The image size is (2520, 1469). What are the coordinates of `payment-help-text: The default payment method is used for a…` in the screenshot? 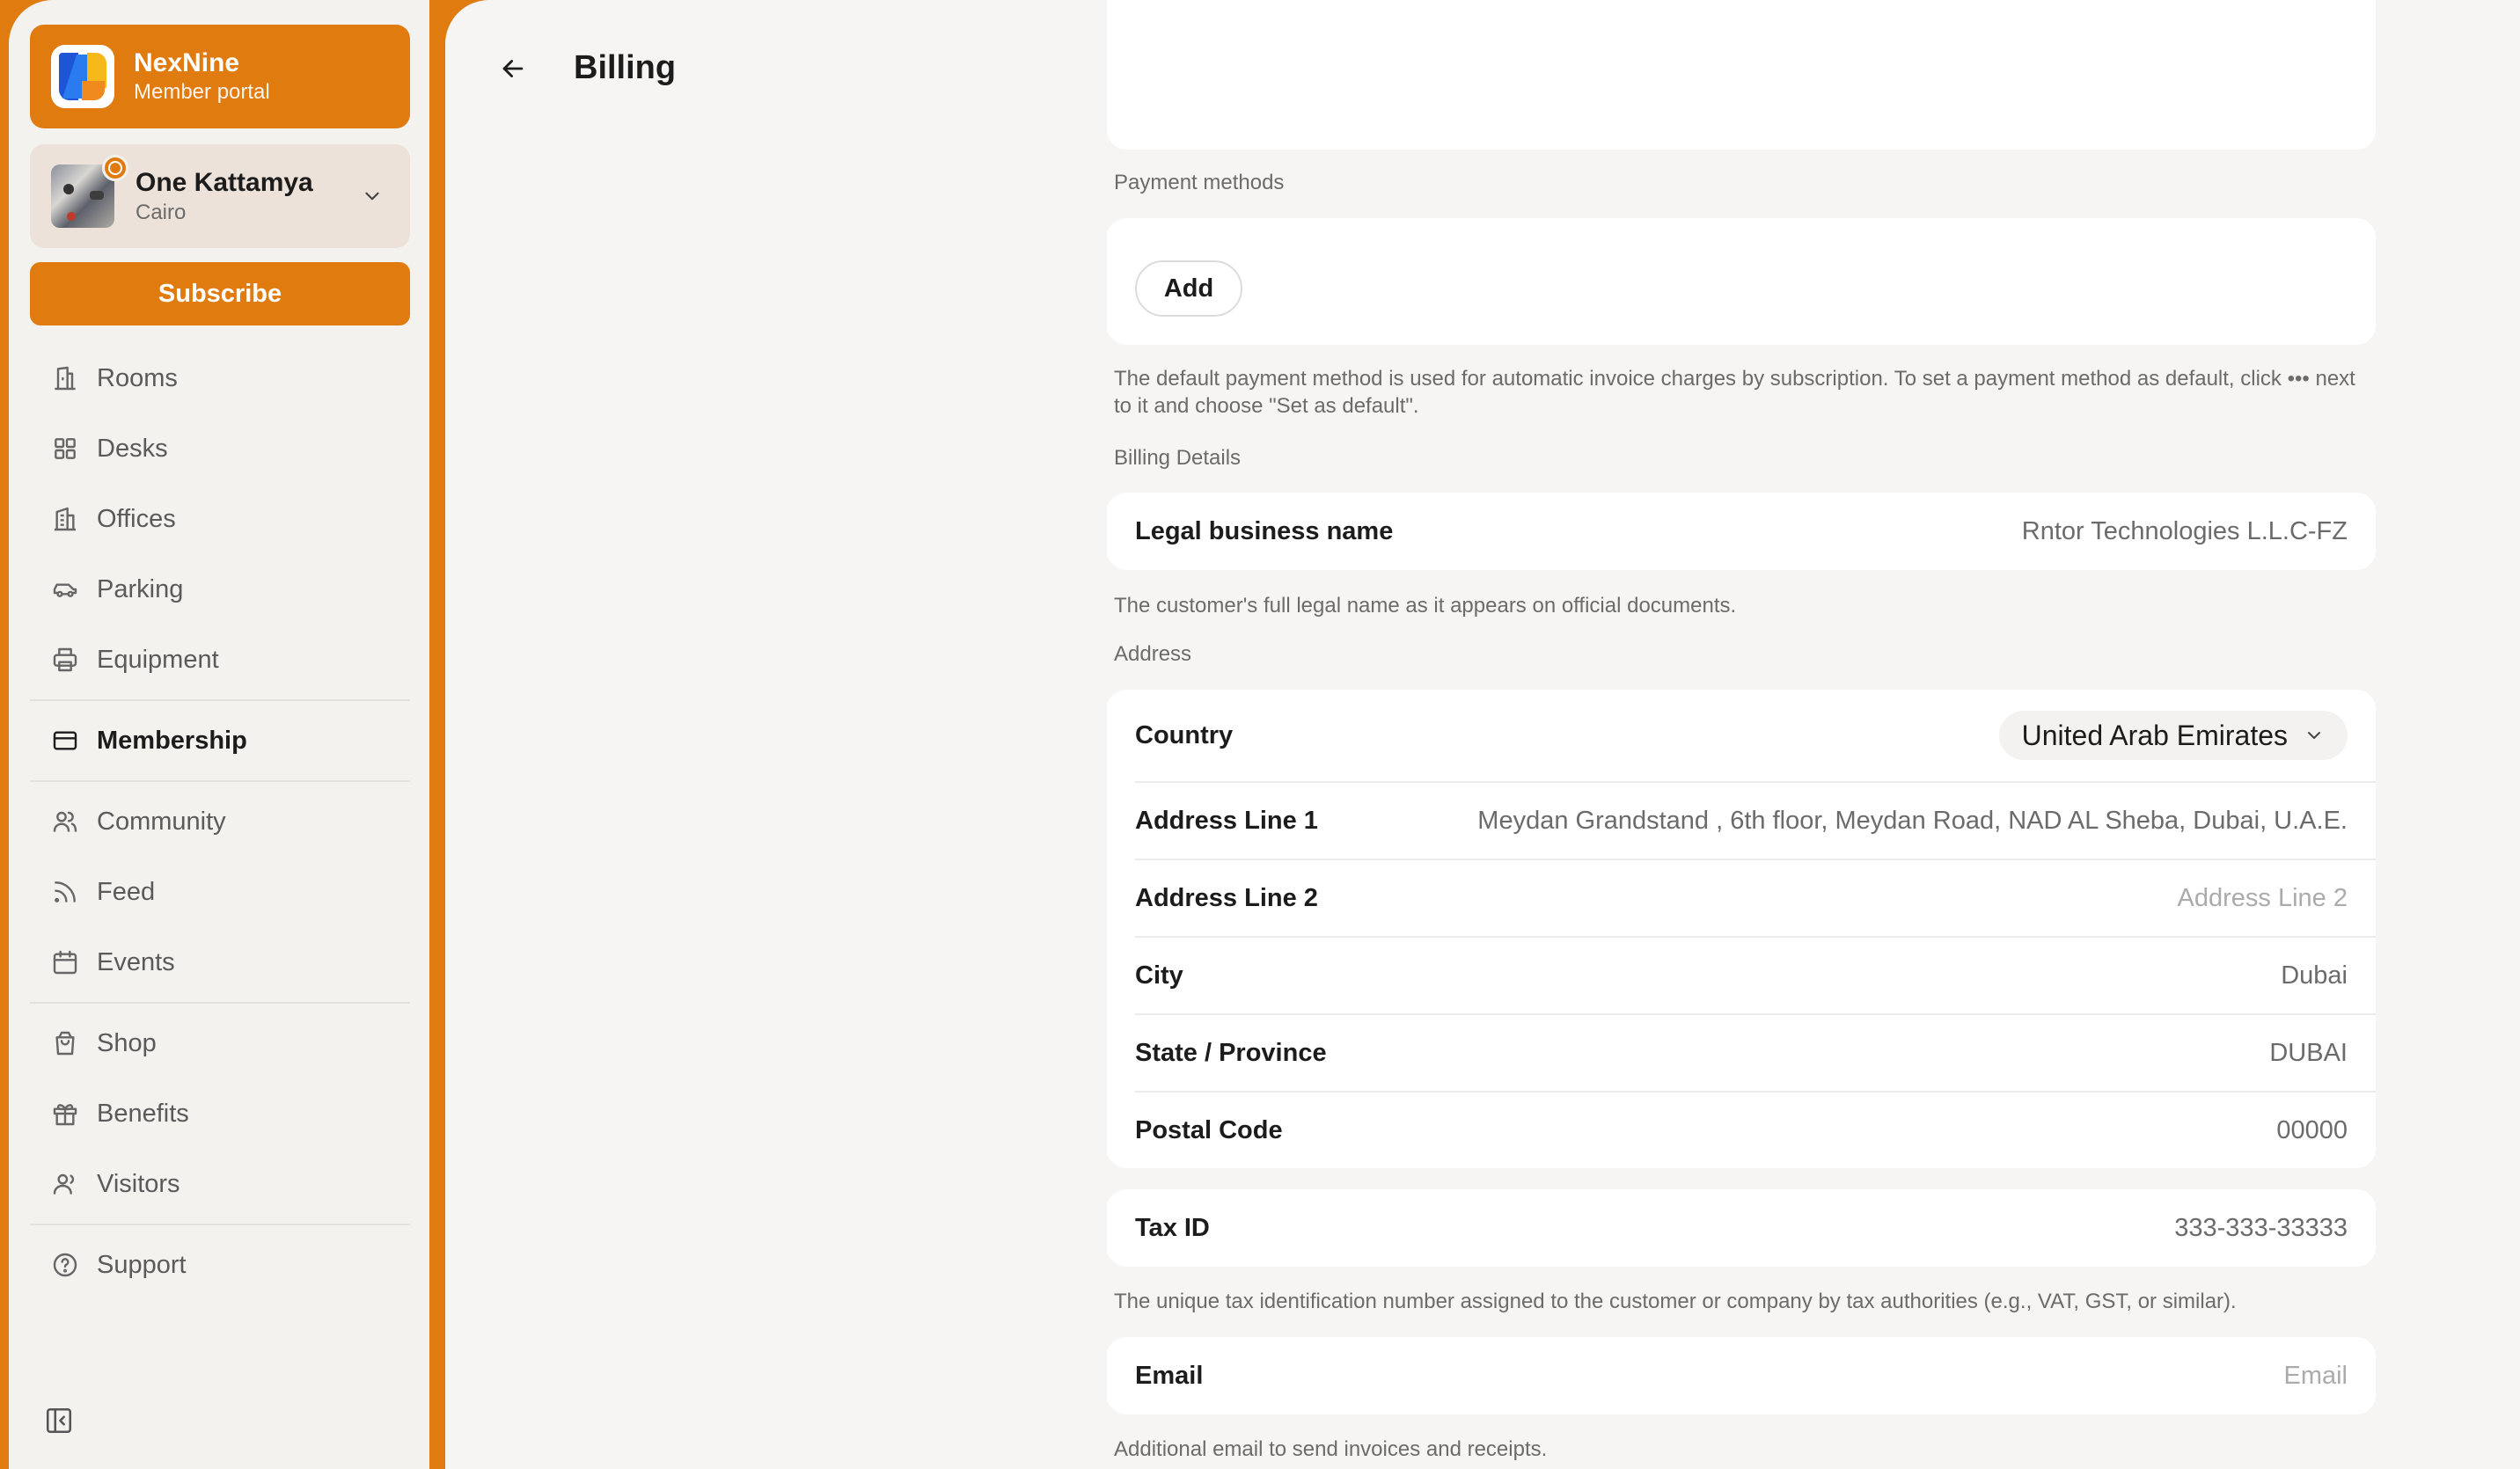 It's located at (1734, 392).